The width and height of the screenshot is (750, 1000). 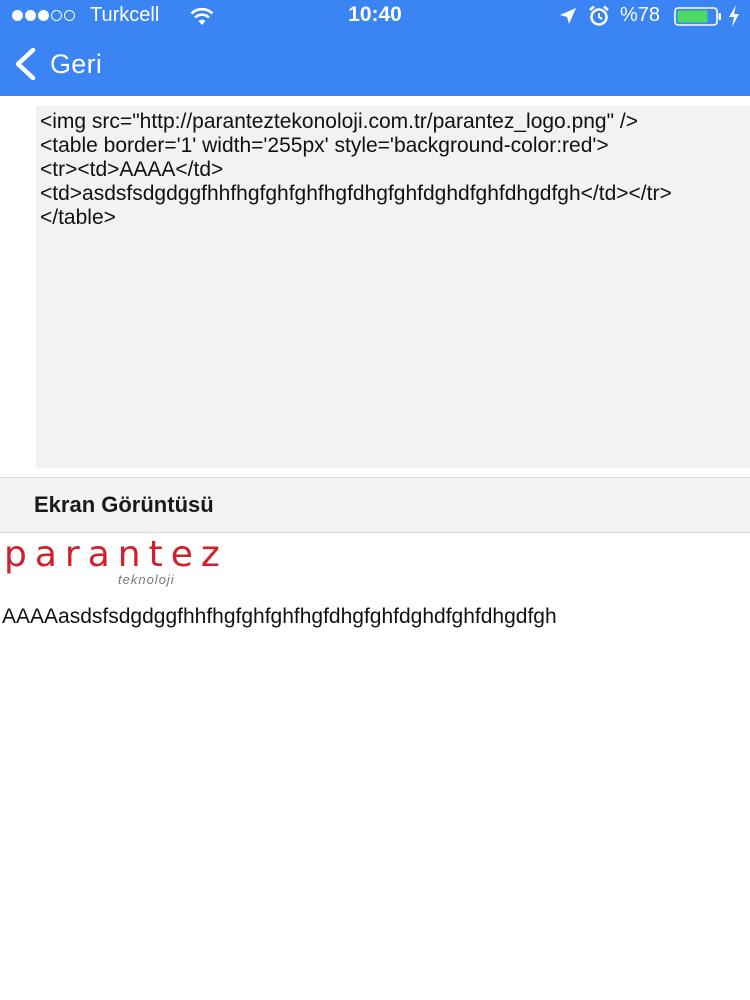 What do you see at coordinates (146, 579) in the screenshot?
I see `logo-subtext: teknoloji` at bounding box center [146, 579].